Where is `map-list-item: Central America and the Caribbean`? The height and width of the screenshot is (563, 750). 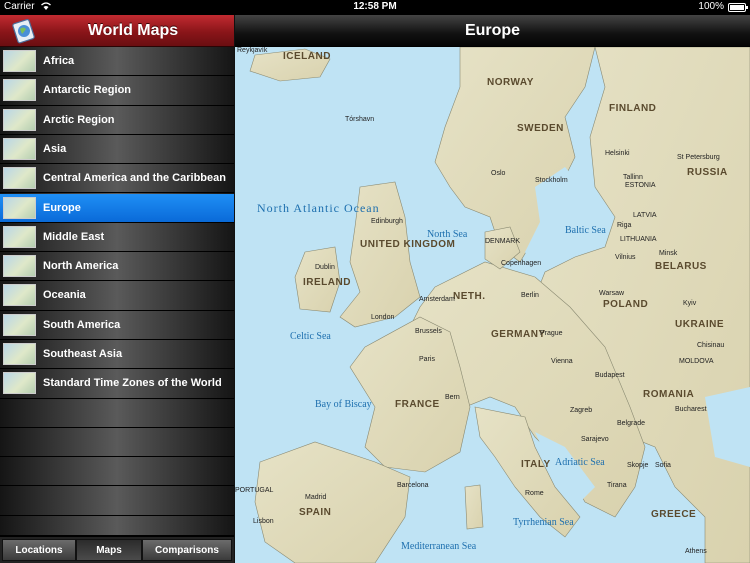
map-list-item: Central America and the Caribbean is located at coordinates (117, 179).